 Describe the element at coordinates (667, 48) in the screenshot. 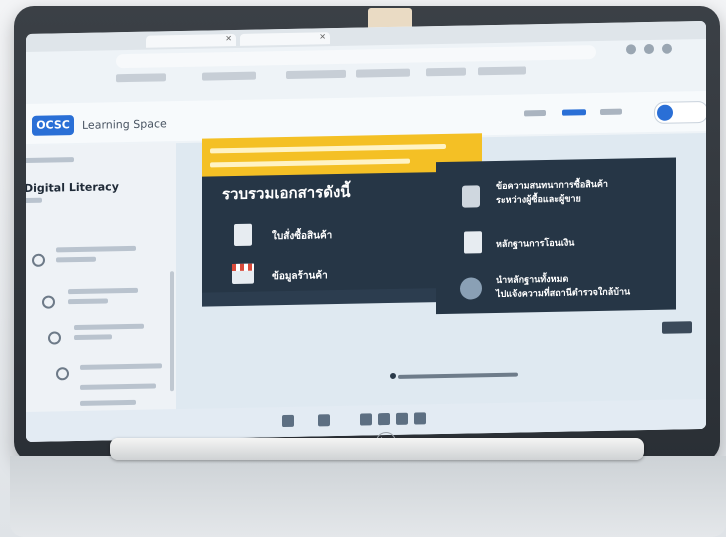

I see `profile-icon` at that location.